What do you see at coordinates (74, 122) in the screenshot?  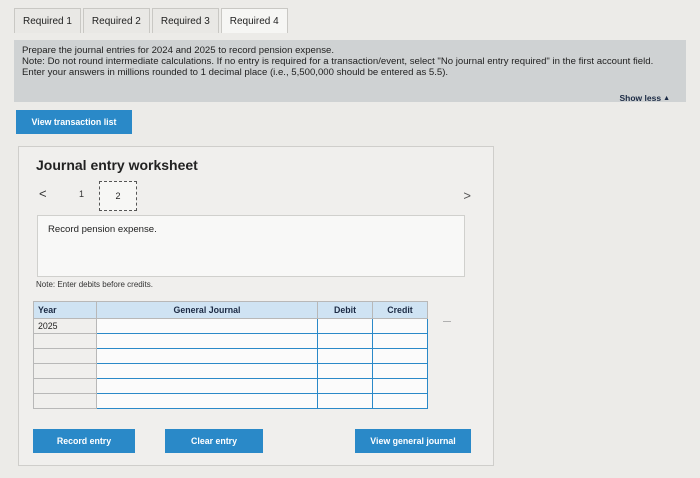 I see `view-transaction-list-button: View transaction list` at bounding box center [74, 122].